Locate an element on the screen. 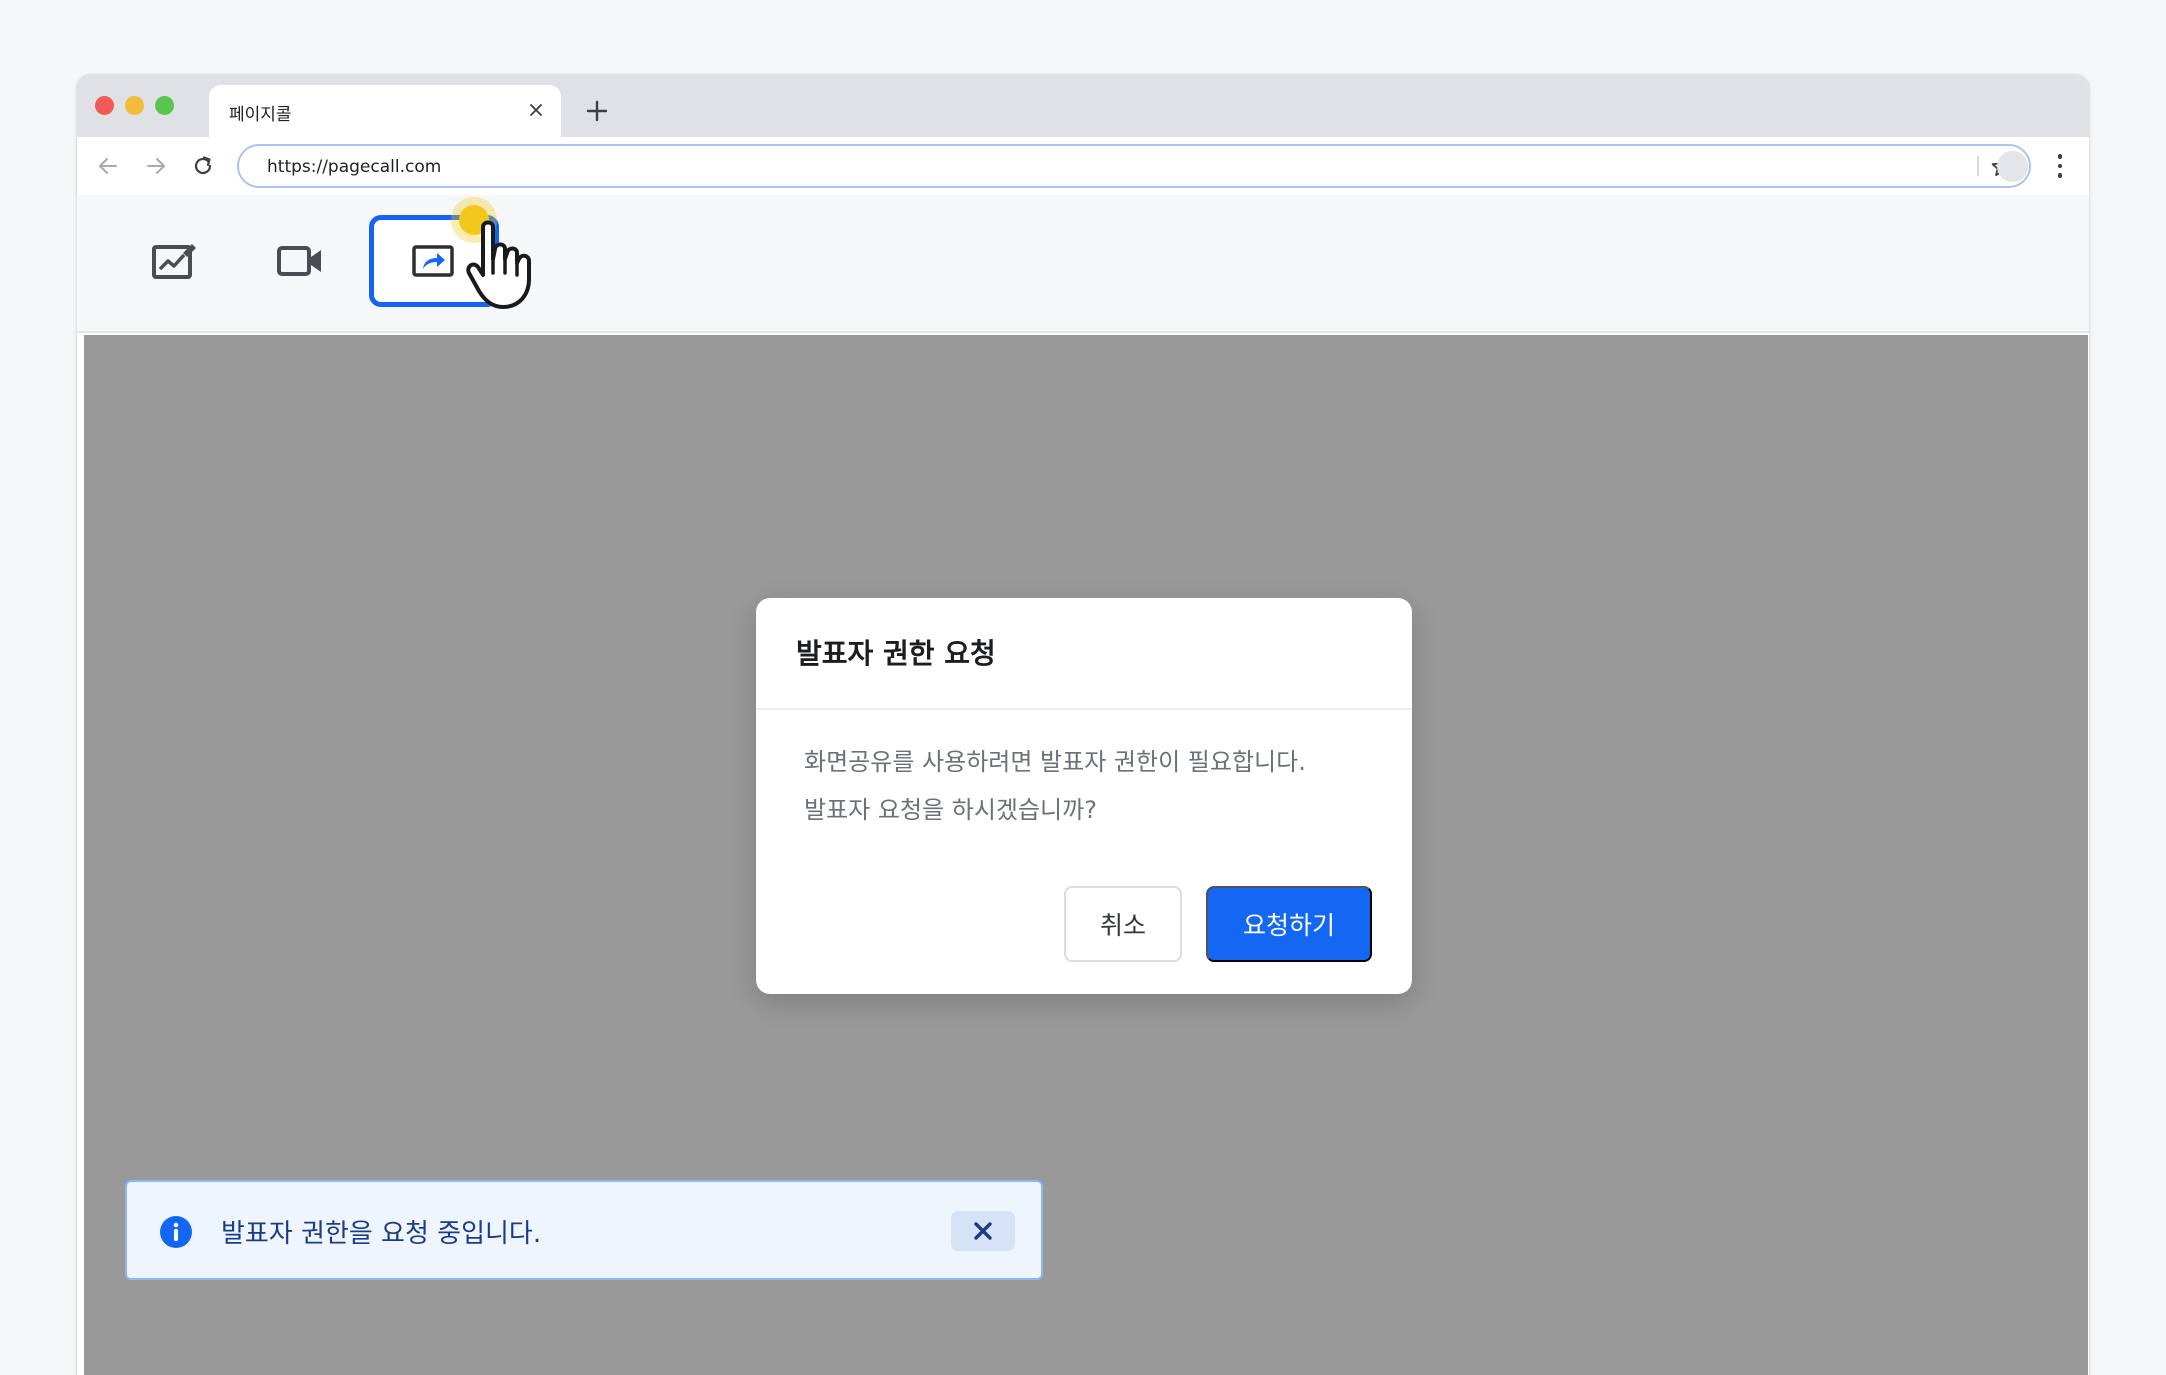 This screenshot has height=1375, width=2166. request-button: 요청하기 is located at coordinates (1289, 924).